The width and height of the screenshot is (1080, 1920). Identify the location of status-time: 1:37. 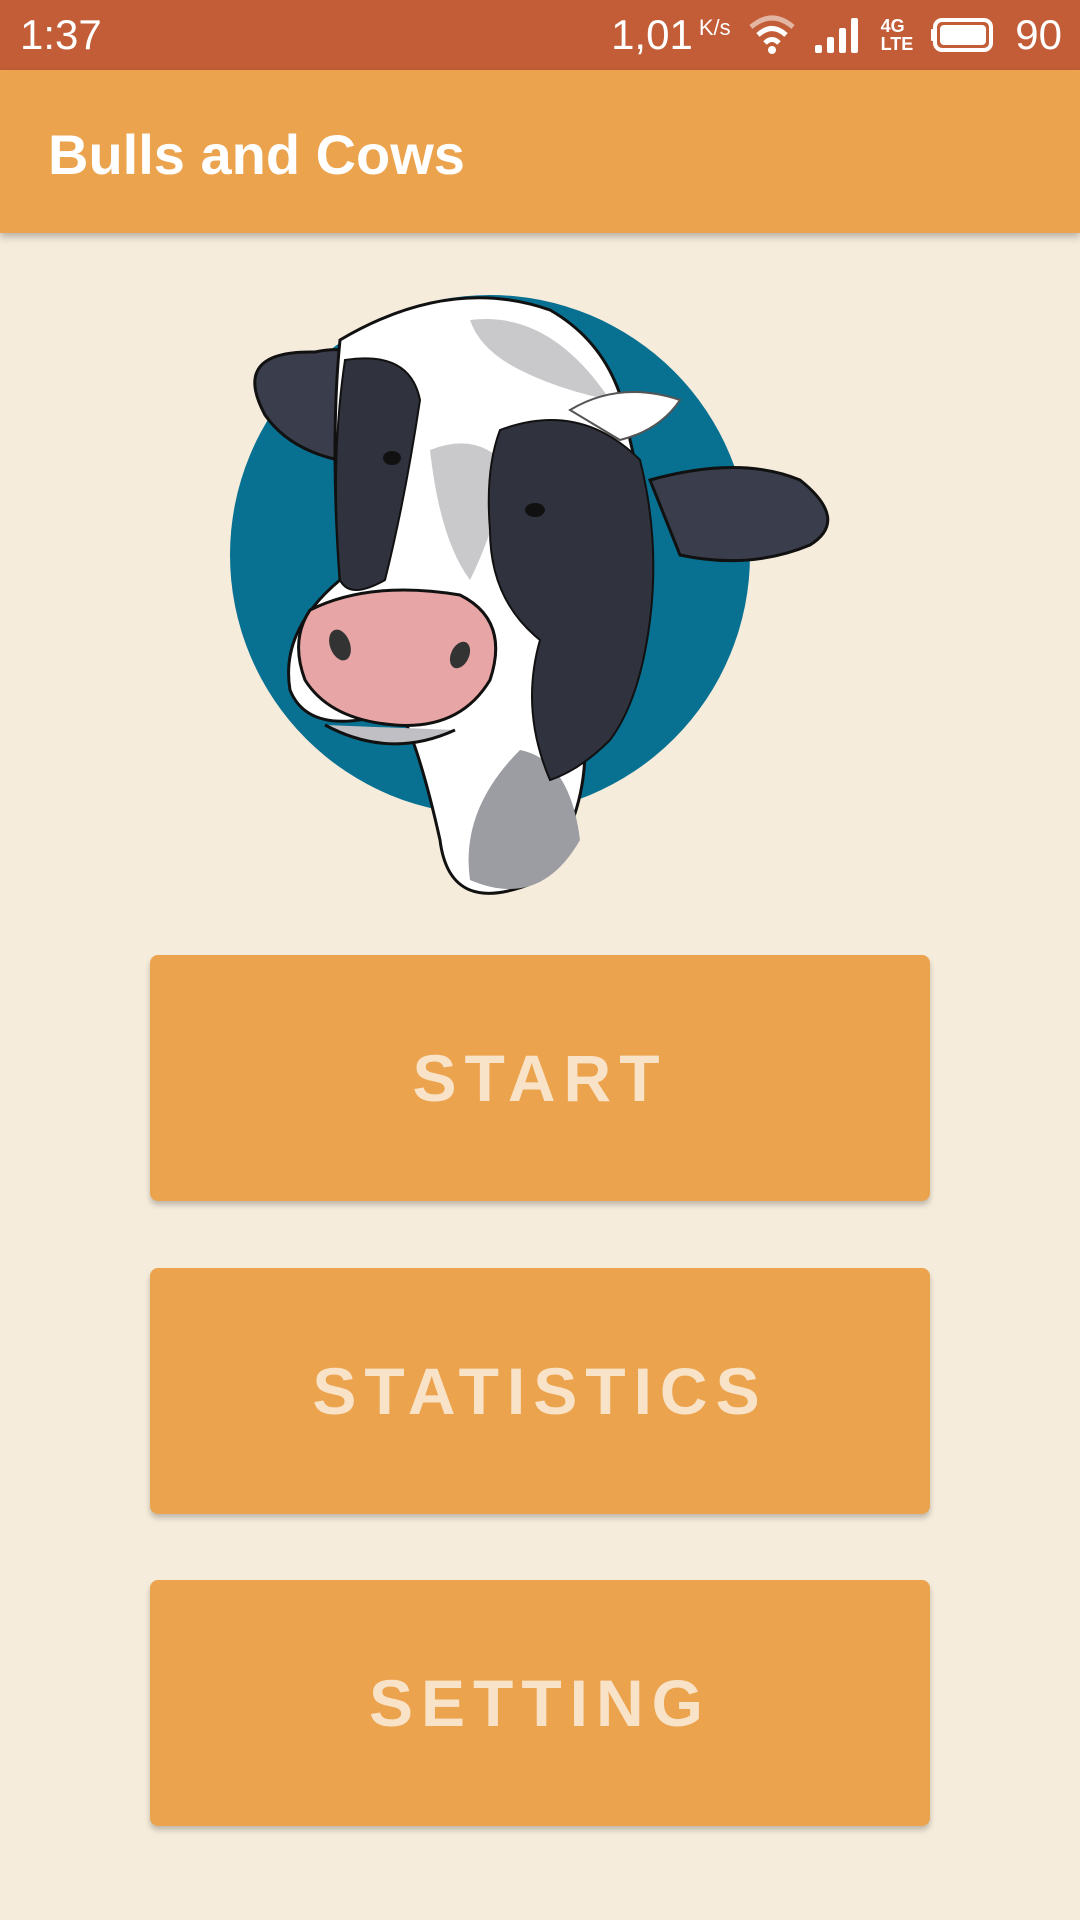
(61, 34).